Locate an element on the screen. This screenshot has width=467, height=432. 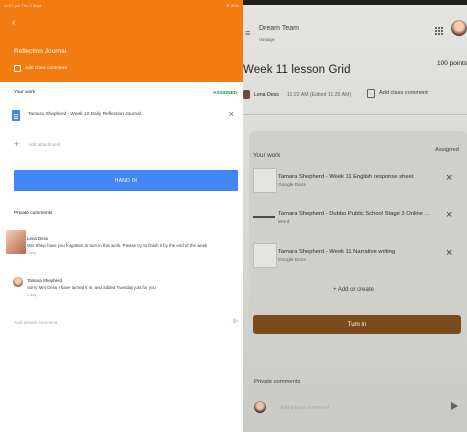
google-docs-icon is located at coordinates (16, 115).